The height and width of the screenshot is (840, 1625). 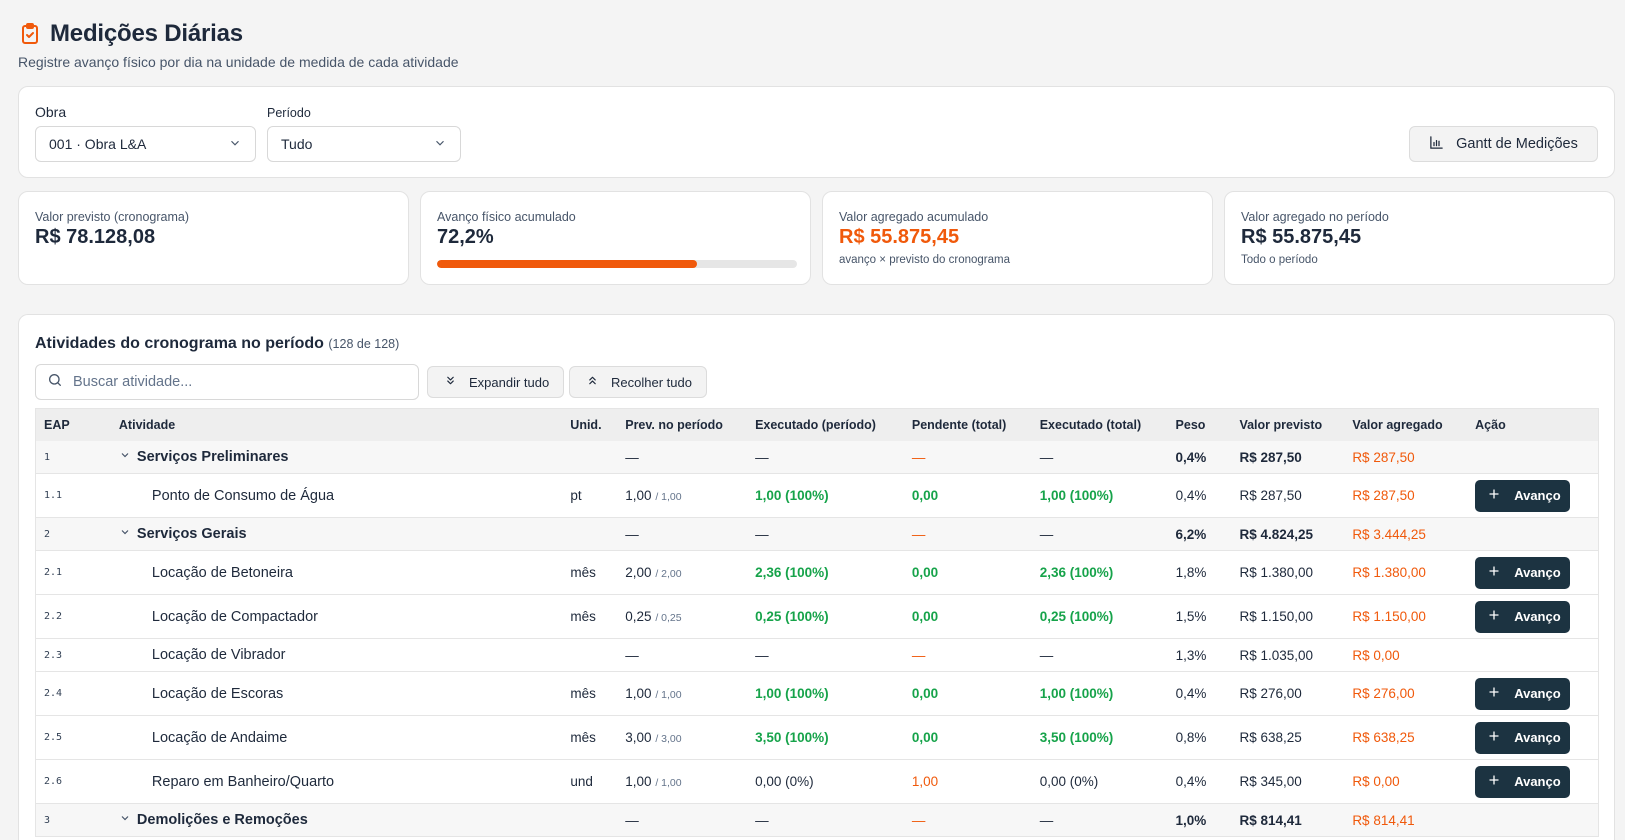 What do you see at coordinates (925, 737) in the screenshot?
I see `pending-cell: 0,00` at bounding box center [925, 737].